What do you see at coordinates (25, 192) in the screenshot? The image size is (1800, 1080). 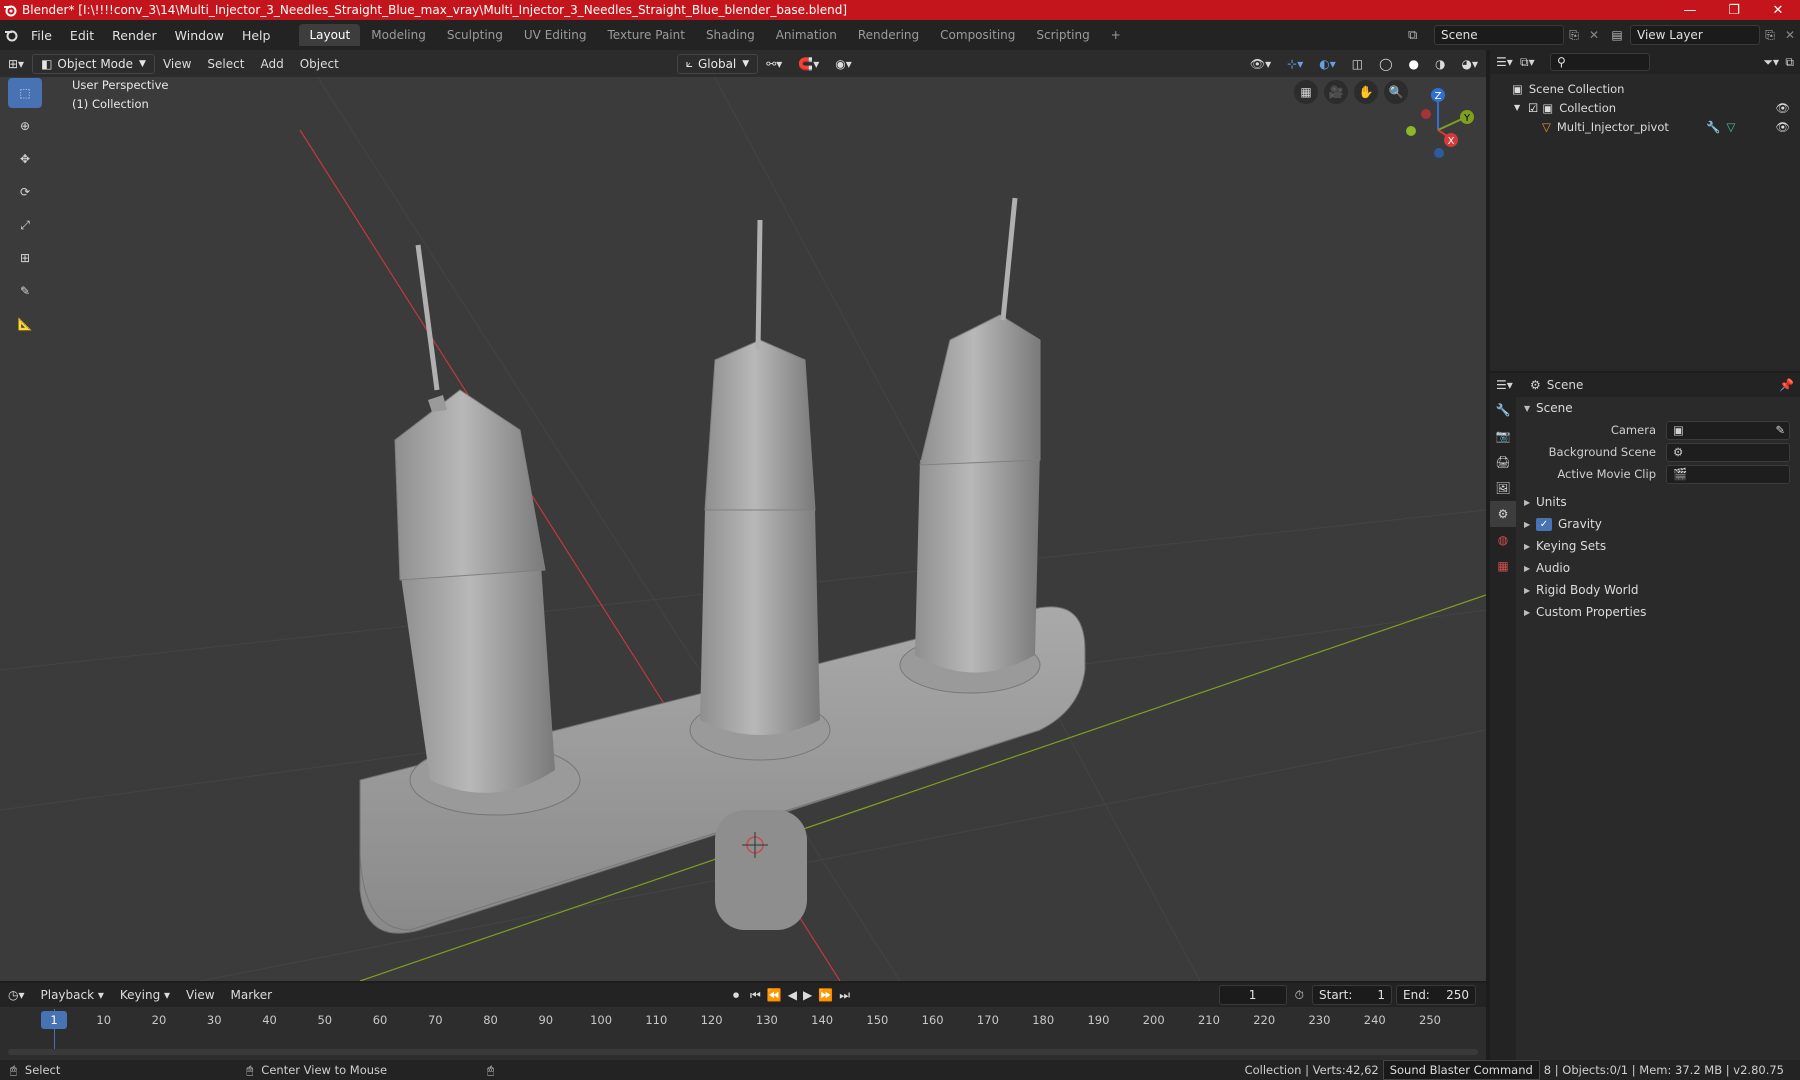 I see `rotate-tool-icon: ⟳` at bounding box center [25, 192].